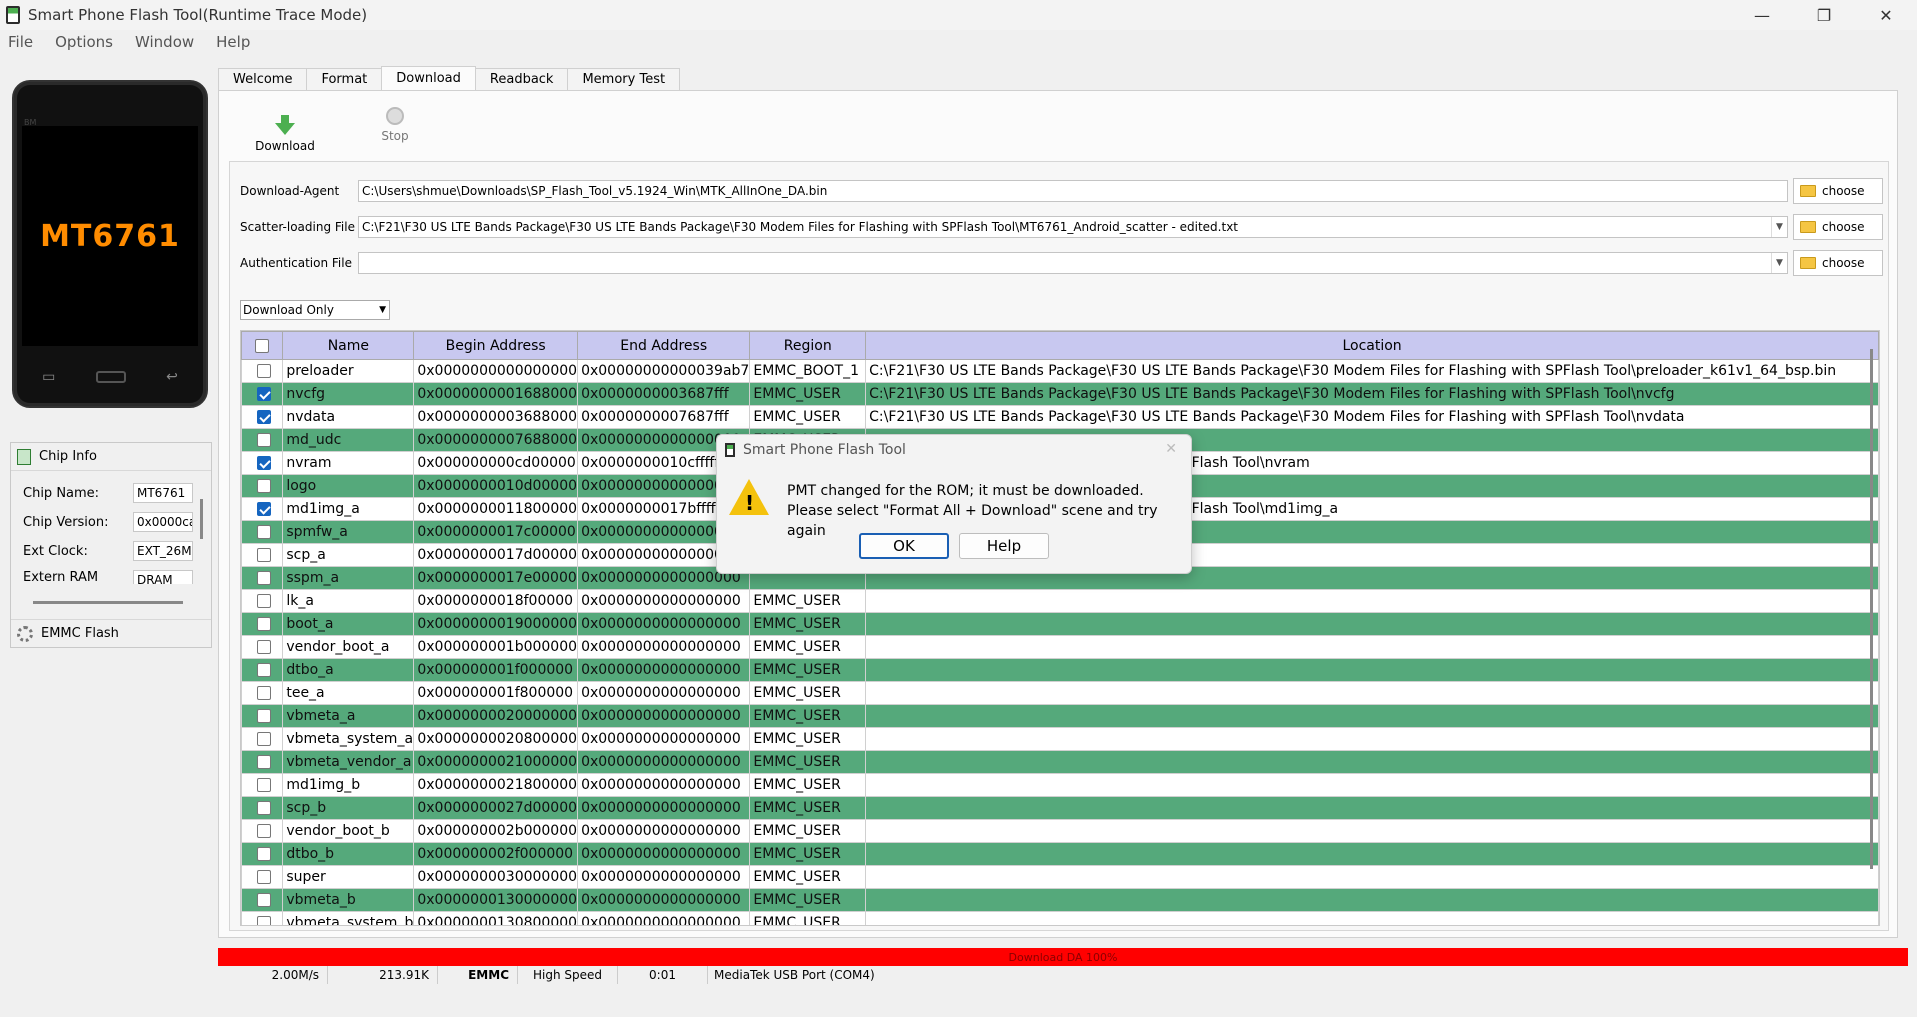 The image size is (1917, 1017). Describe the element at coordinates (20, 42) in the screenshot. I see `menu-file: File` at that location.